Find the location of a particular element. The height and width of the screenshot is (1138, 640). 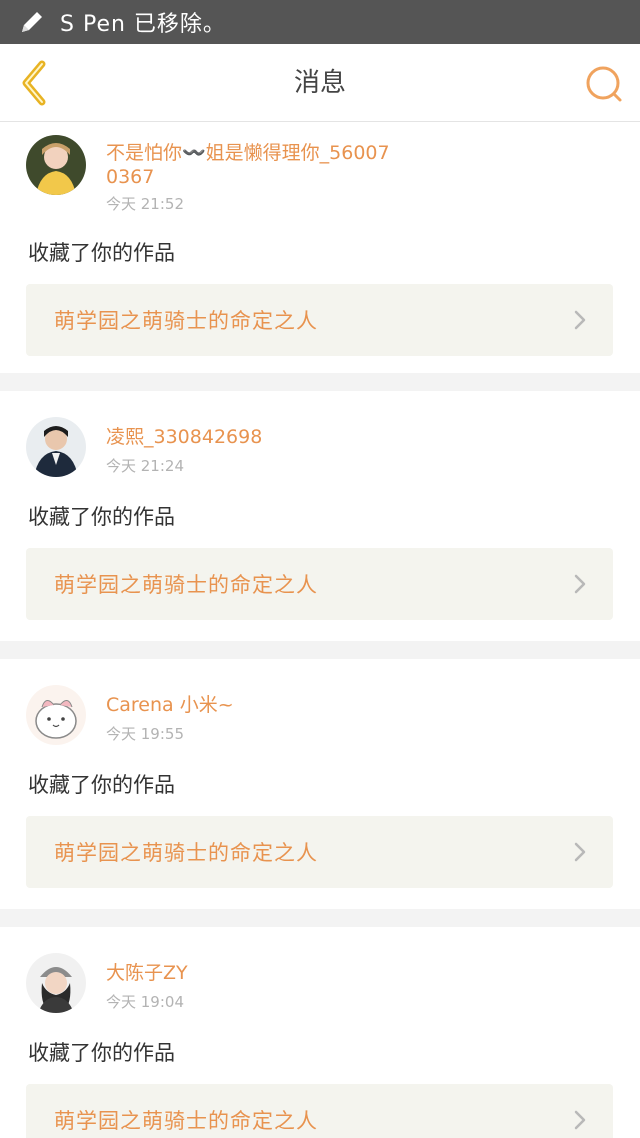

status-bar: S Pen 已移除。 is located at coordinates (320, 22).